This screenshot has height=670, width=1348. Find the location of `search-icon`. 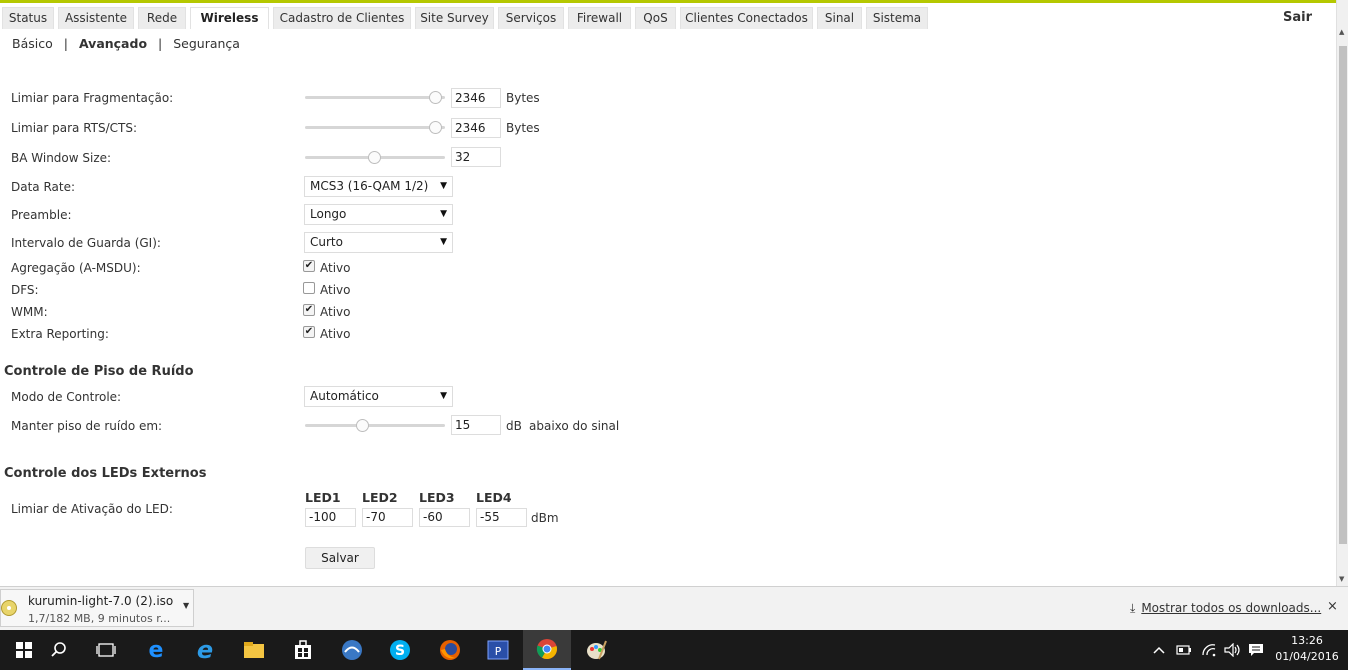

search-icon is located at coordinates (59, 650).